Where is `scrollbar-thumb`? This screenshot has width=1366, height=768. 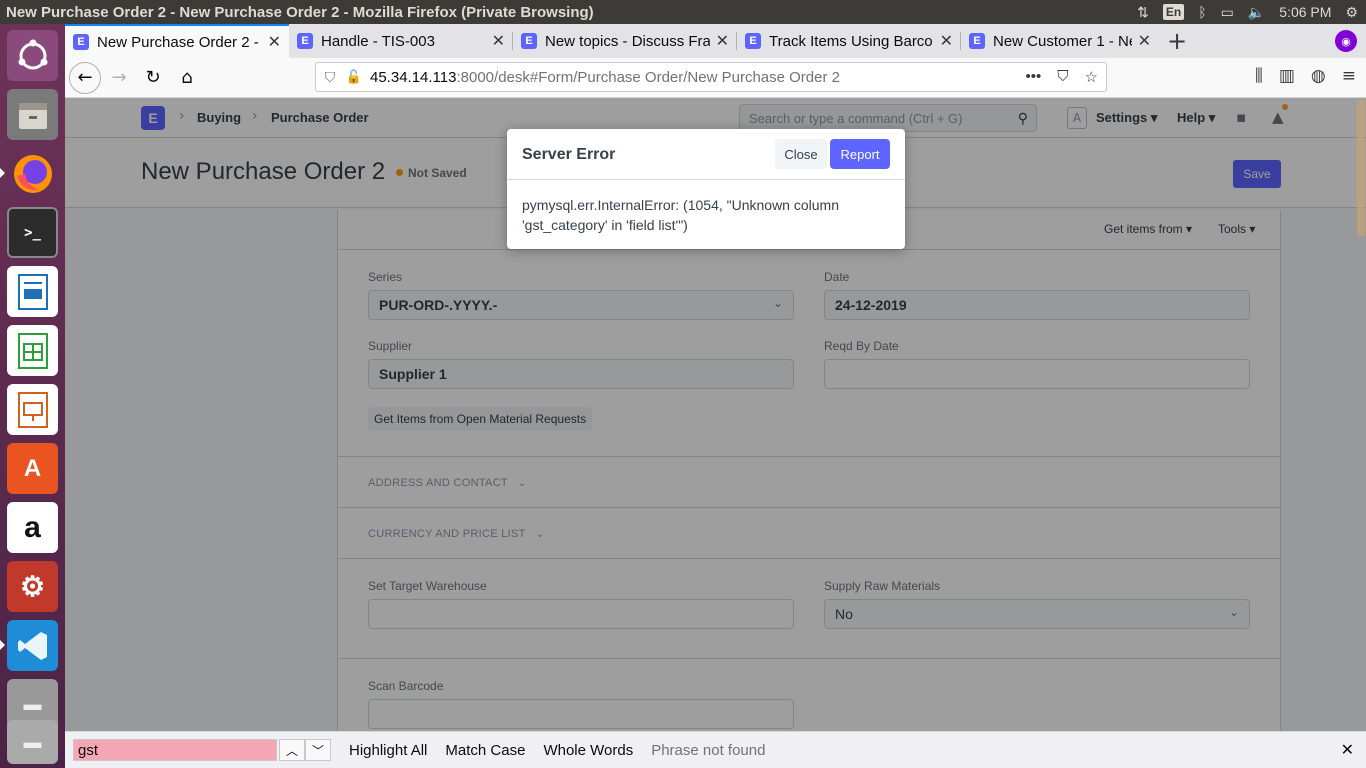 scrollbar-thumb is located at coordinates (1361, 168).